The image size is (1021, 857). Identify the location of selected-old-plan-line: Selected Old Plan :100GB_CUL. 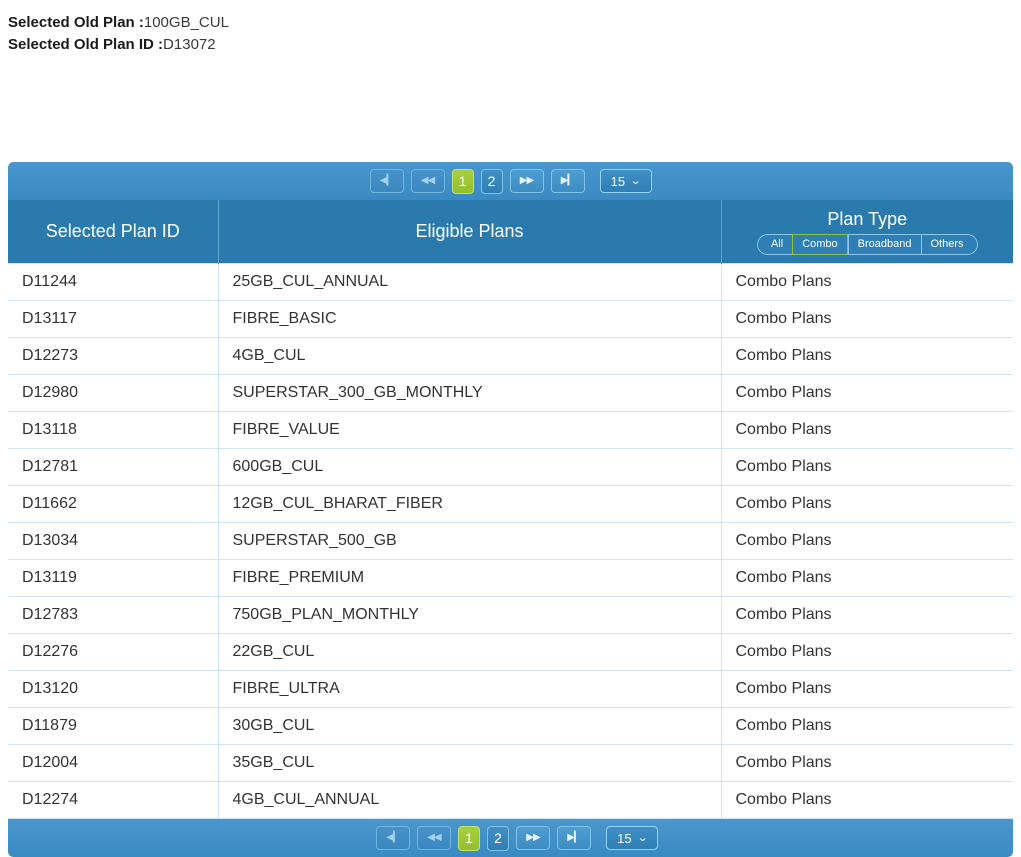
(514, 23).